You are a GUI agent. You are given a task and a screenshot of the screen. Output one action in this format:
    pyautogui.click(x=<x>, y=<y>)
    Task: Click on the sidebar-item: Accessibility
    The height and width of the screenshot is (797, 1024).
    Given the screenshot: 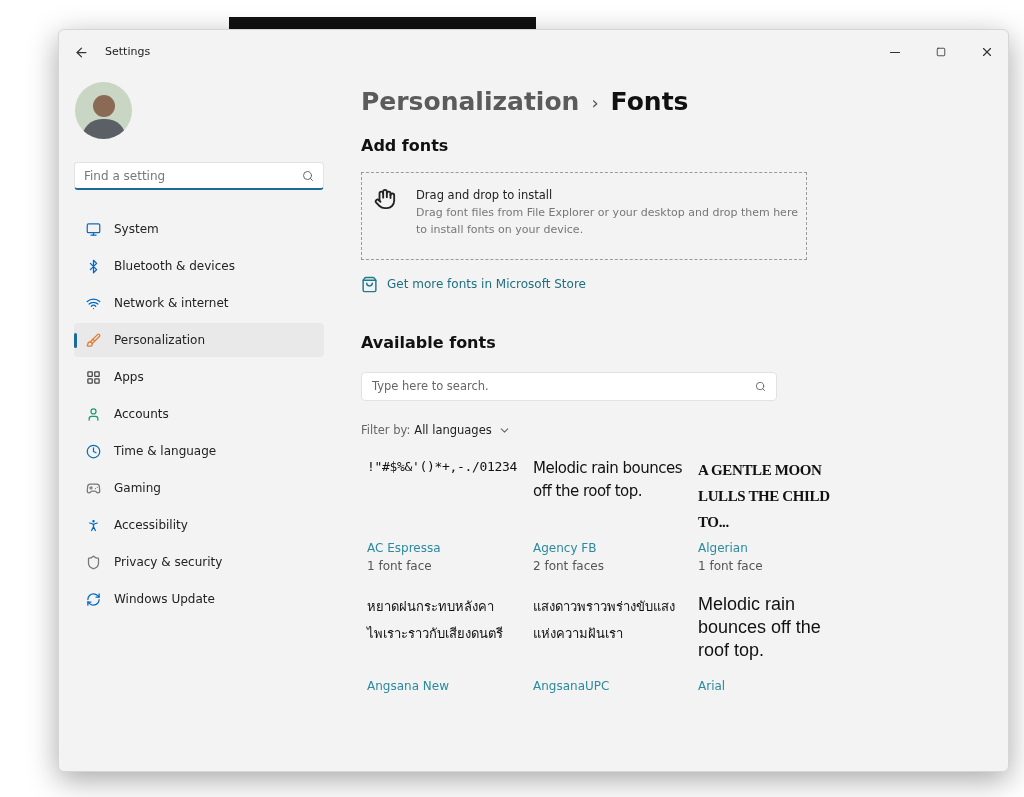 What is the action you would take?
    pyautogui.click(x=199, y=525)
    